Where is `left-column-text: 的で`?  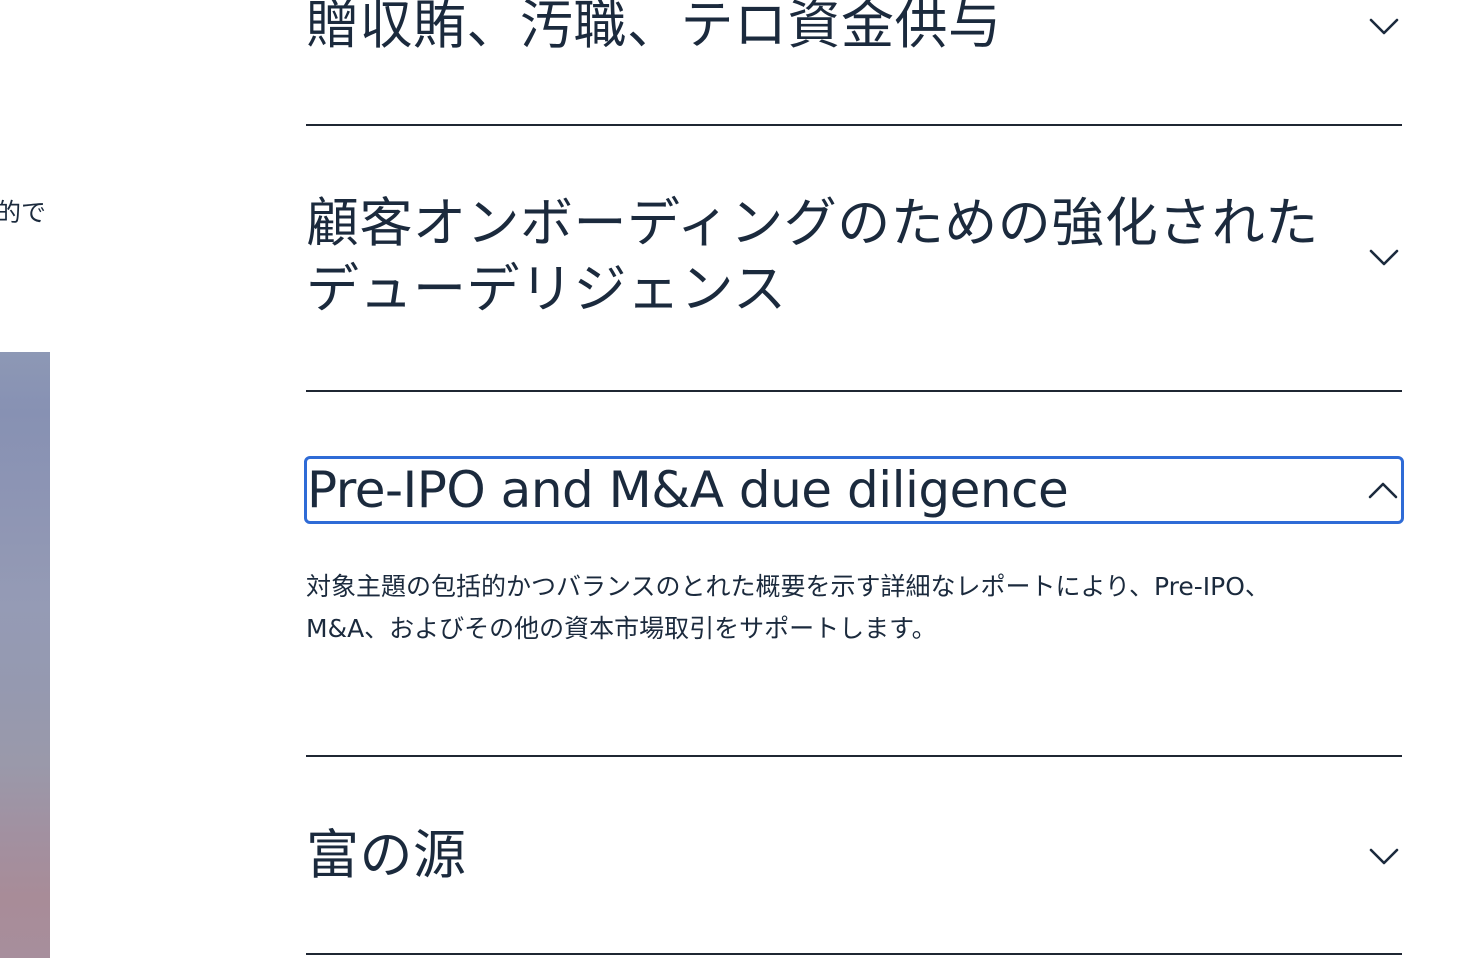
left-column-text: 的で is located at coordinates (23, 212).